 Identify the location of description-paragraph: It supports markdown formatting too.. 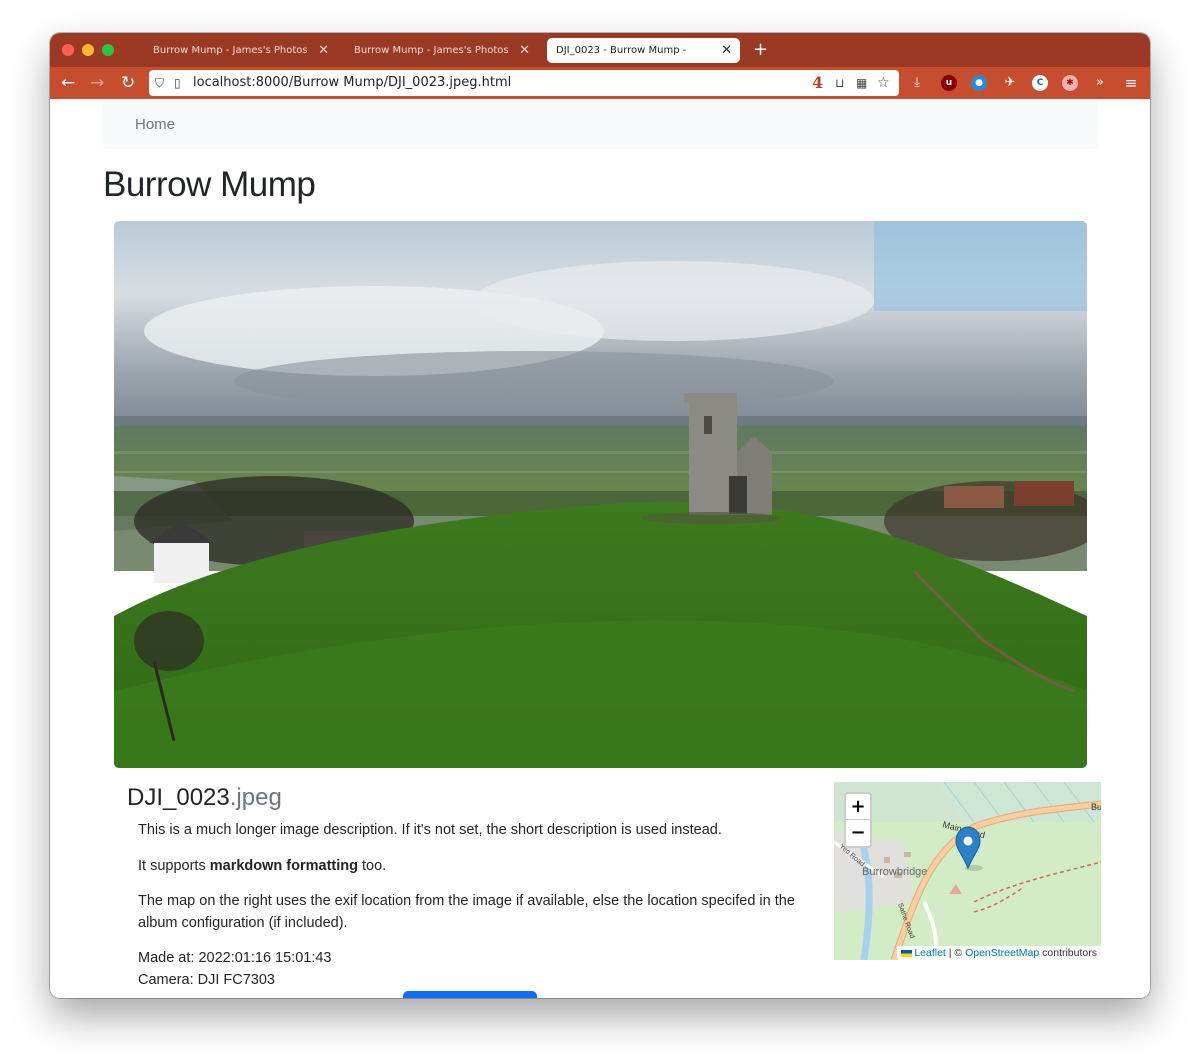
(468, 866).